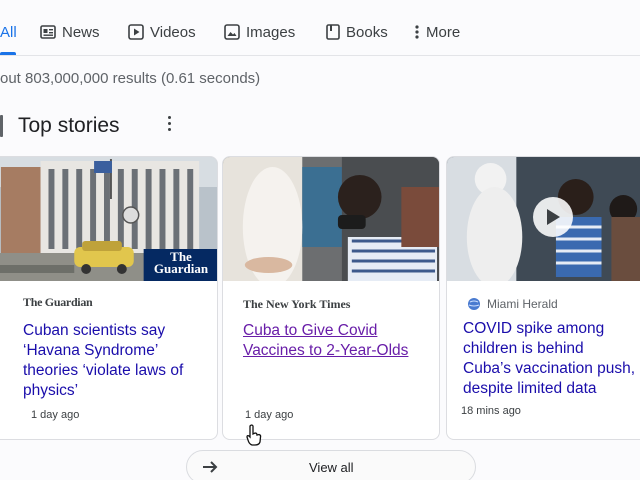  What do you see at coordinates (210, 467) in the screenshot?
I see `arrow-right-icon` at bounding box center [210, 467].